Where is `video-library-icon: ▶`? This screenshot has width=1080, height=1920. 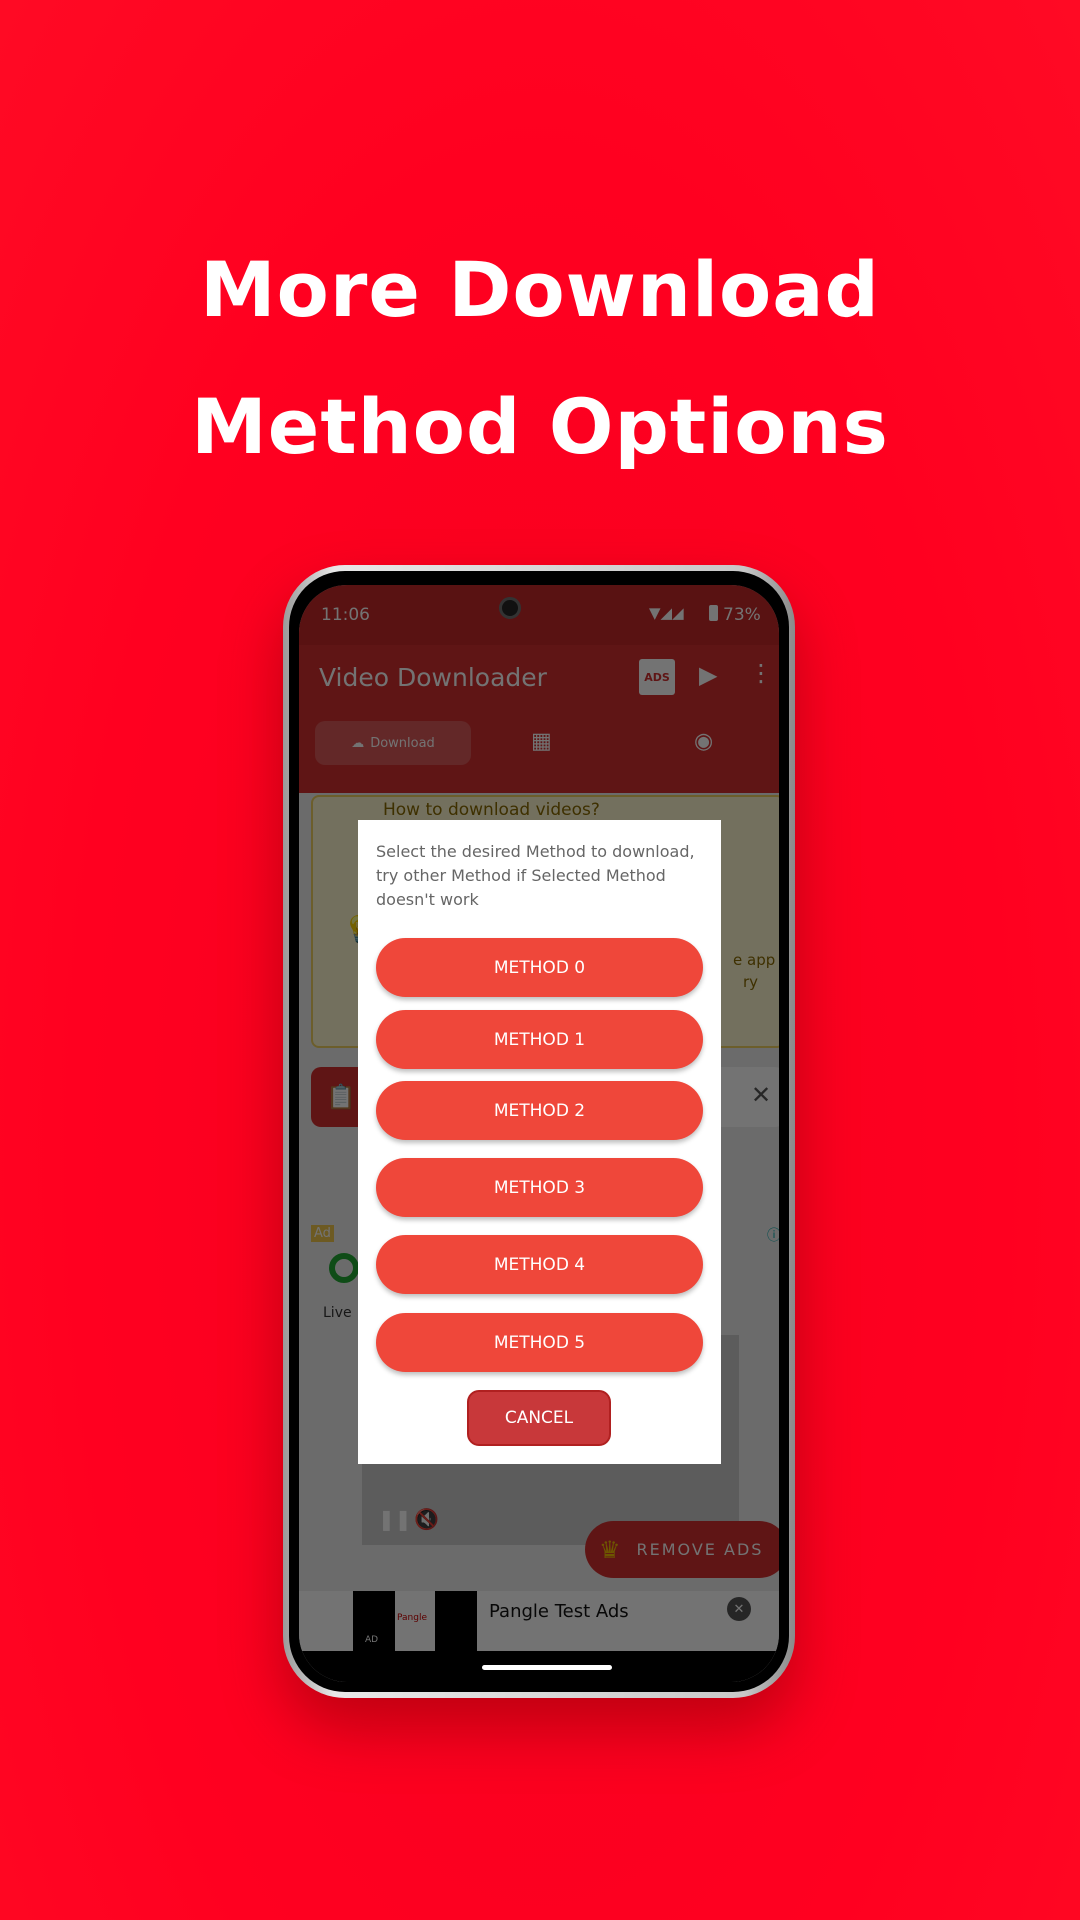 video-library-icon: ▶ is located at coordinates (708, 675).